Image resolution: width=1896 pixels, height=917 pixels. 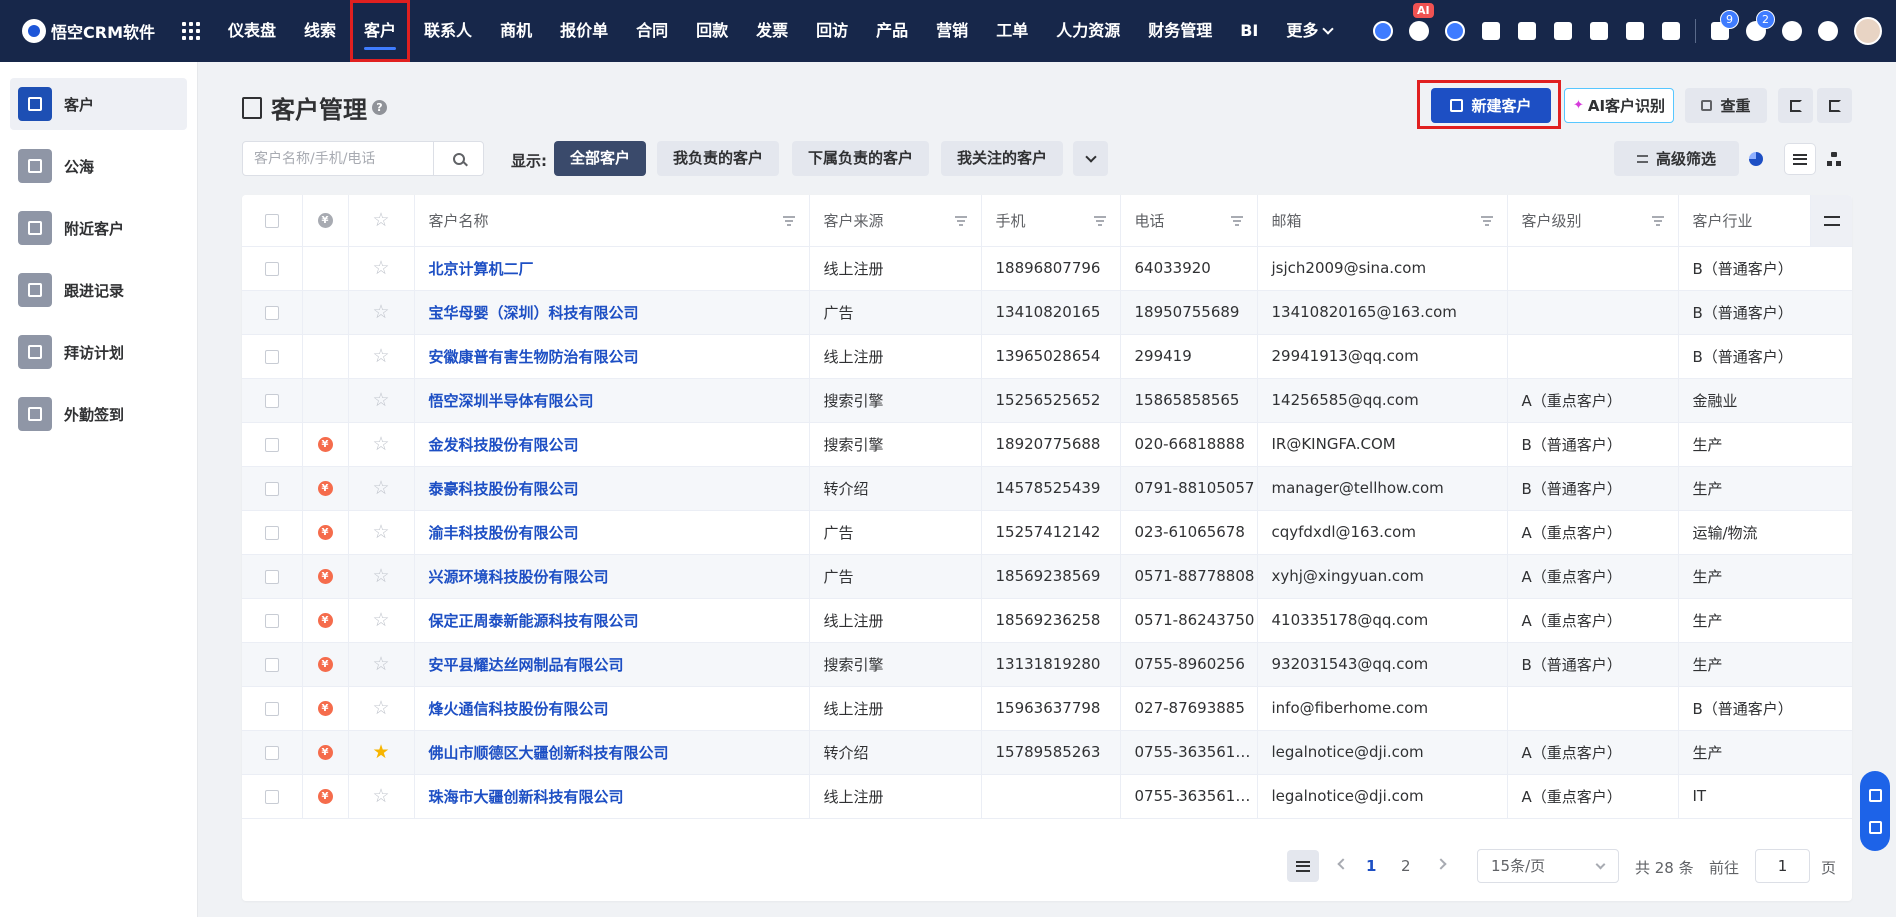 What do you see at coordinates (600, 158) in the screenshot?
I see `filter-all-customers: 全部客户` at bounding box center [600, 158].